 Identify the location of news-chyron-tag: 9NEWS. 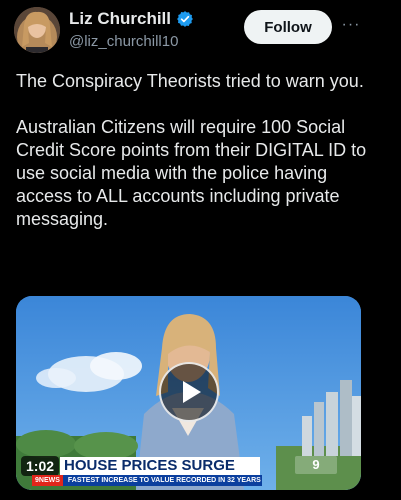
(47, 480).